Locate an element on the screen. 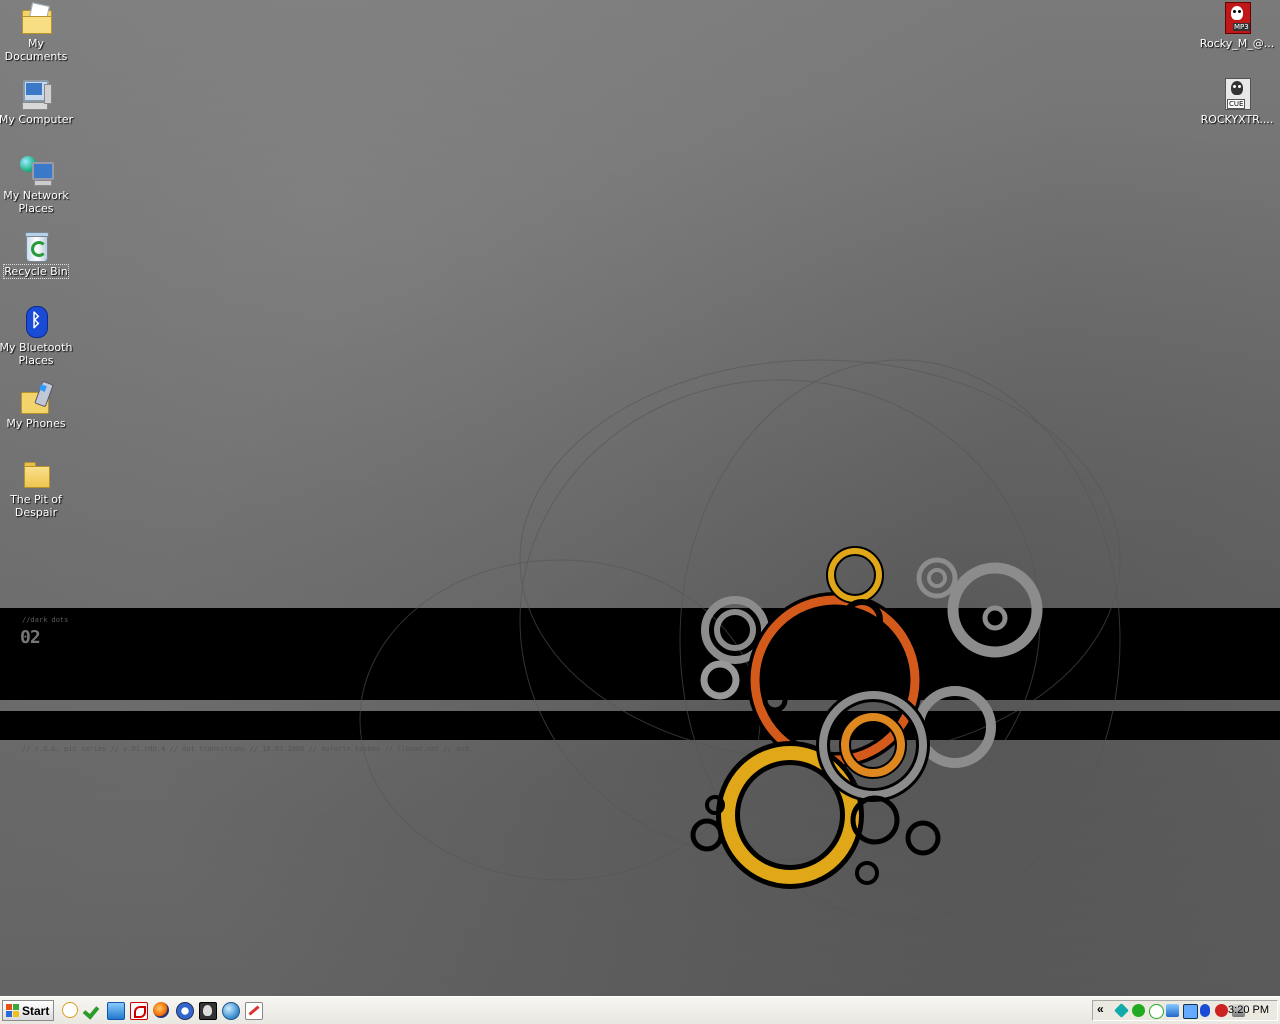 This screenshot has width=1280, height=1024. tray-expand-chevron: « is located at coordinates (1100, 1009).